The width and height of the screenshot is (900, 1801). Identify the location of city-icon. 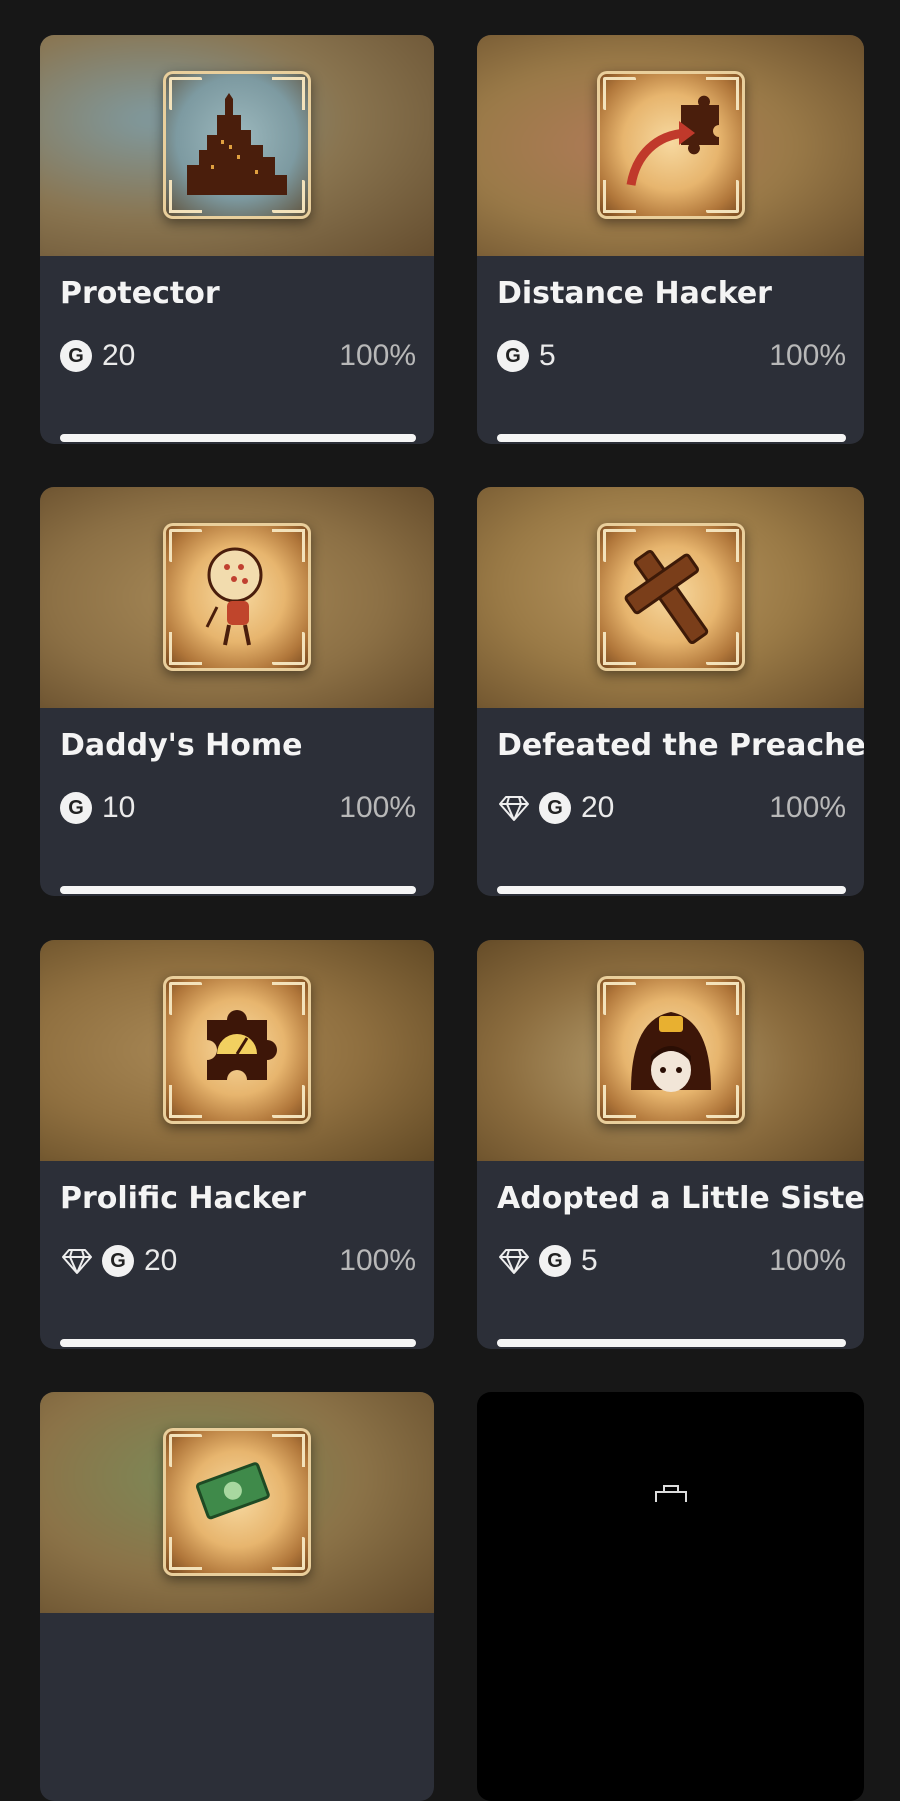
(237, 145).